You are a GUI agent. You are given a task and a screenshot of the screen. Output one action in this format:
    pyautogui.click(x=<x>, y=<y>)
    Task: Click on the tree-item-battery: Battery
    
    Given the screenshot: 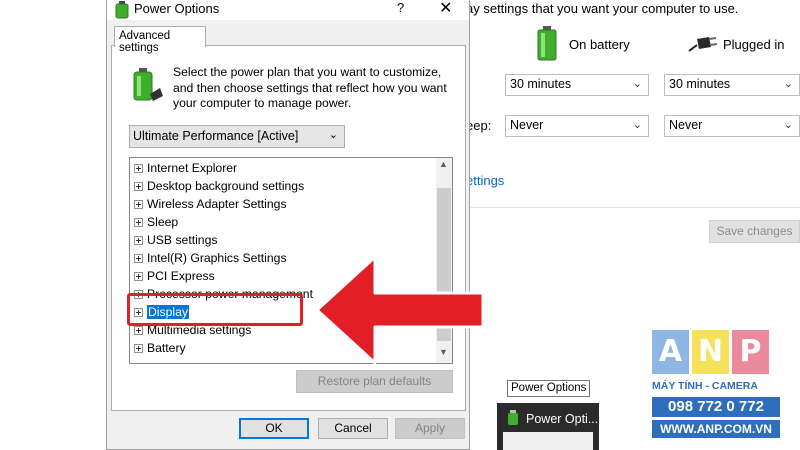 What is the action you would take?
    pyautogui.click(x=160, y=348)
    